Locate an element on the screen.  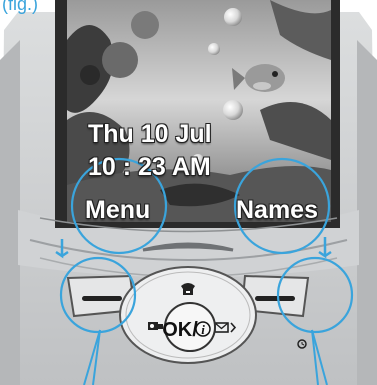
svg-text: OK/ is located at coordinates (180, 330).